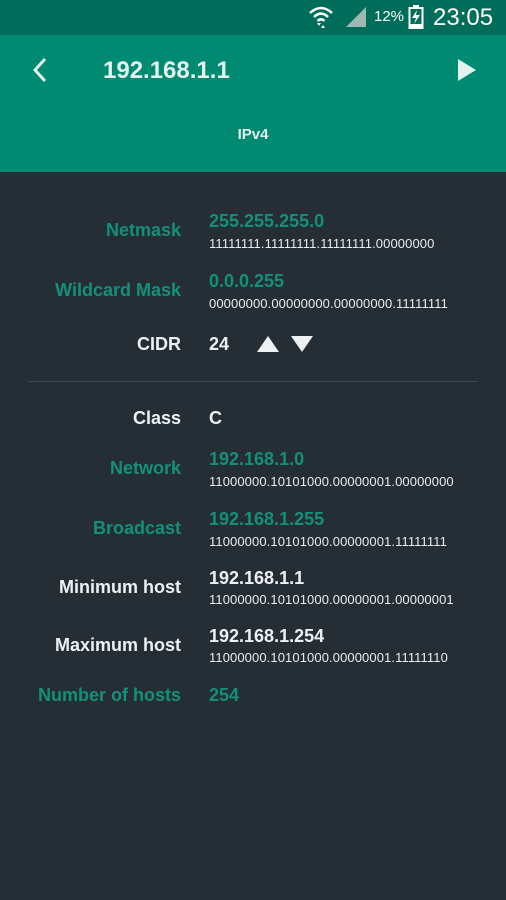 This screenshot has width=506, height=900. What do you see at coordinates (120, 587) in the screenshot?
I see `min-host-label: Minimum host` at bounding box center [120, 587].